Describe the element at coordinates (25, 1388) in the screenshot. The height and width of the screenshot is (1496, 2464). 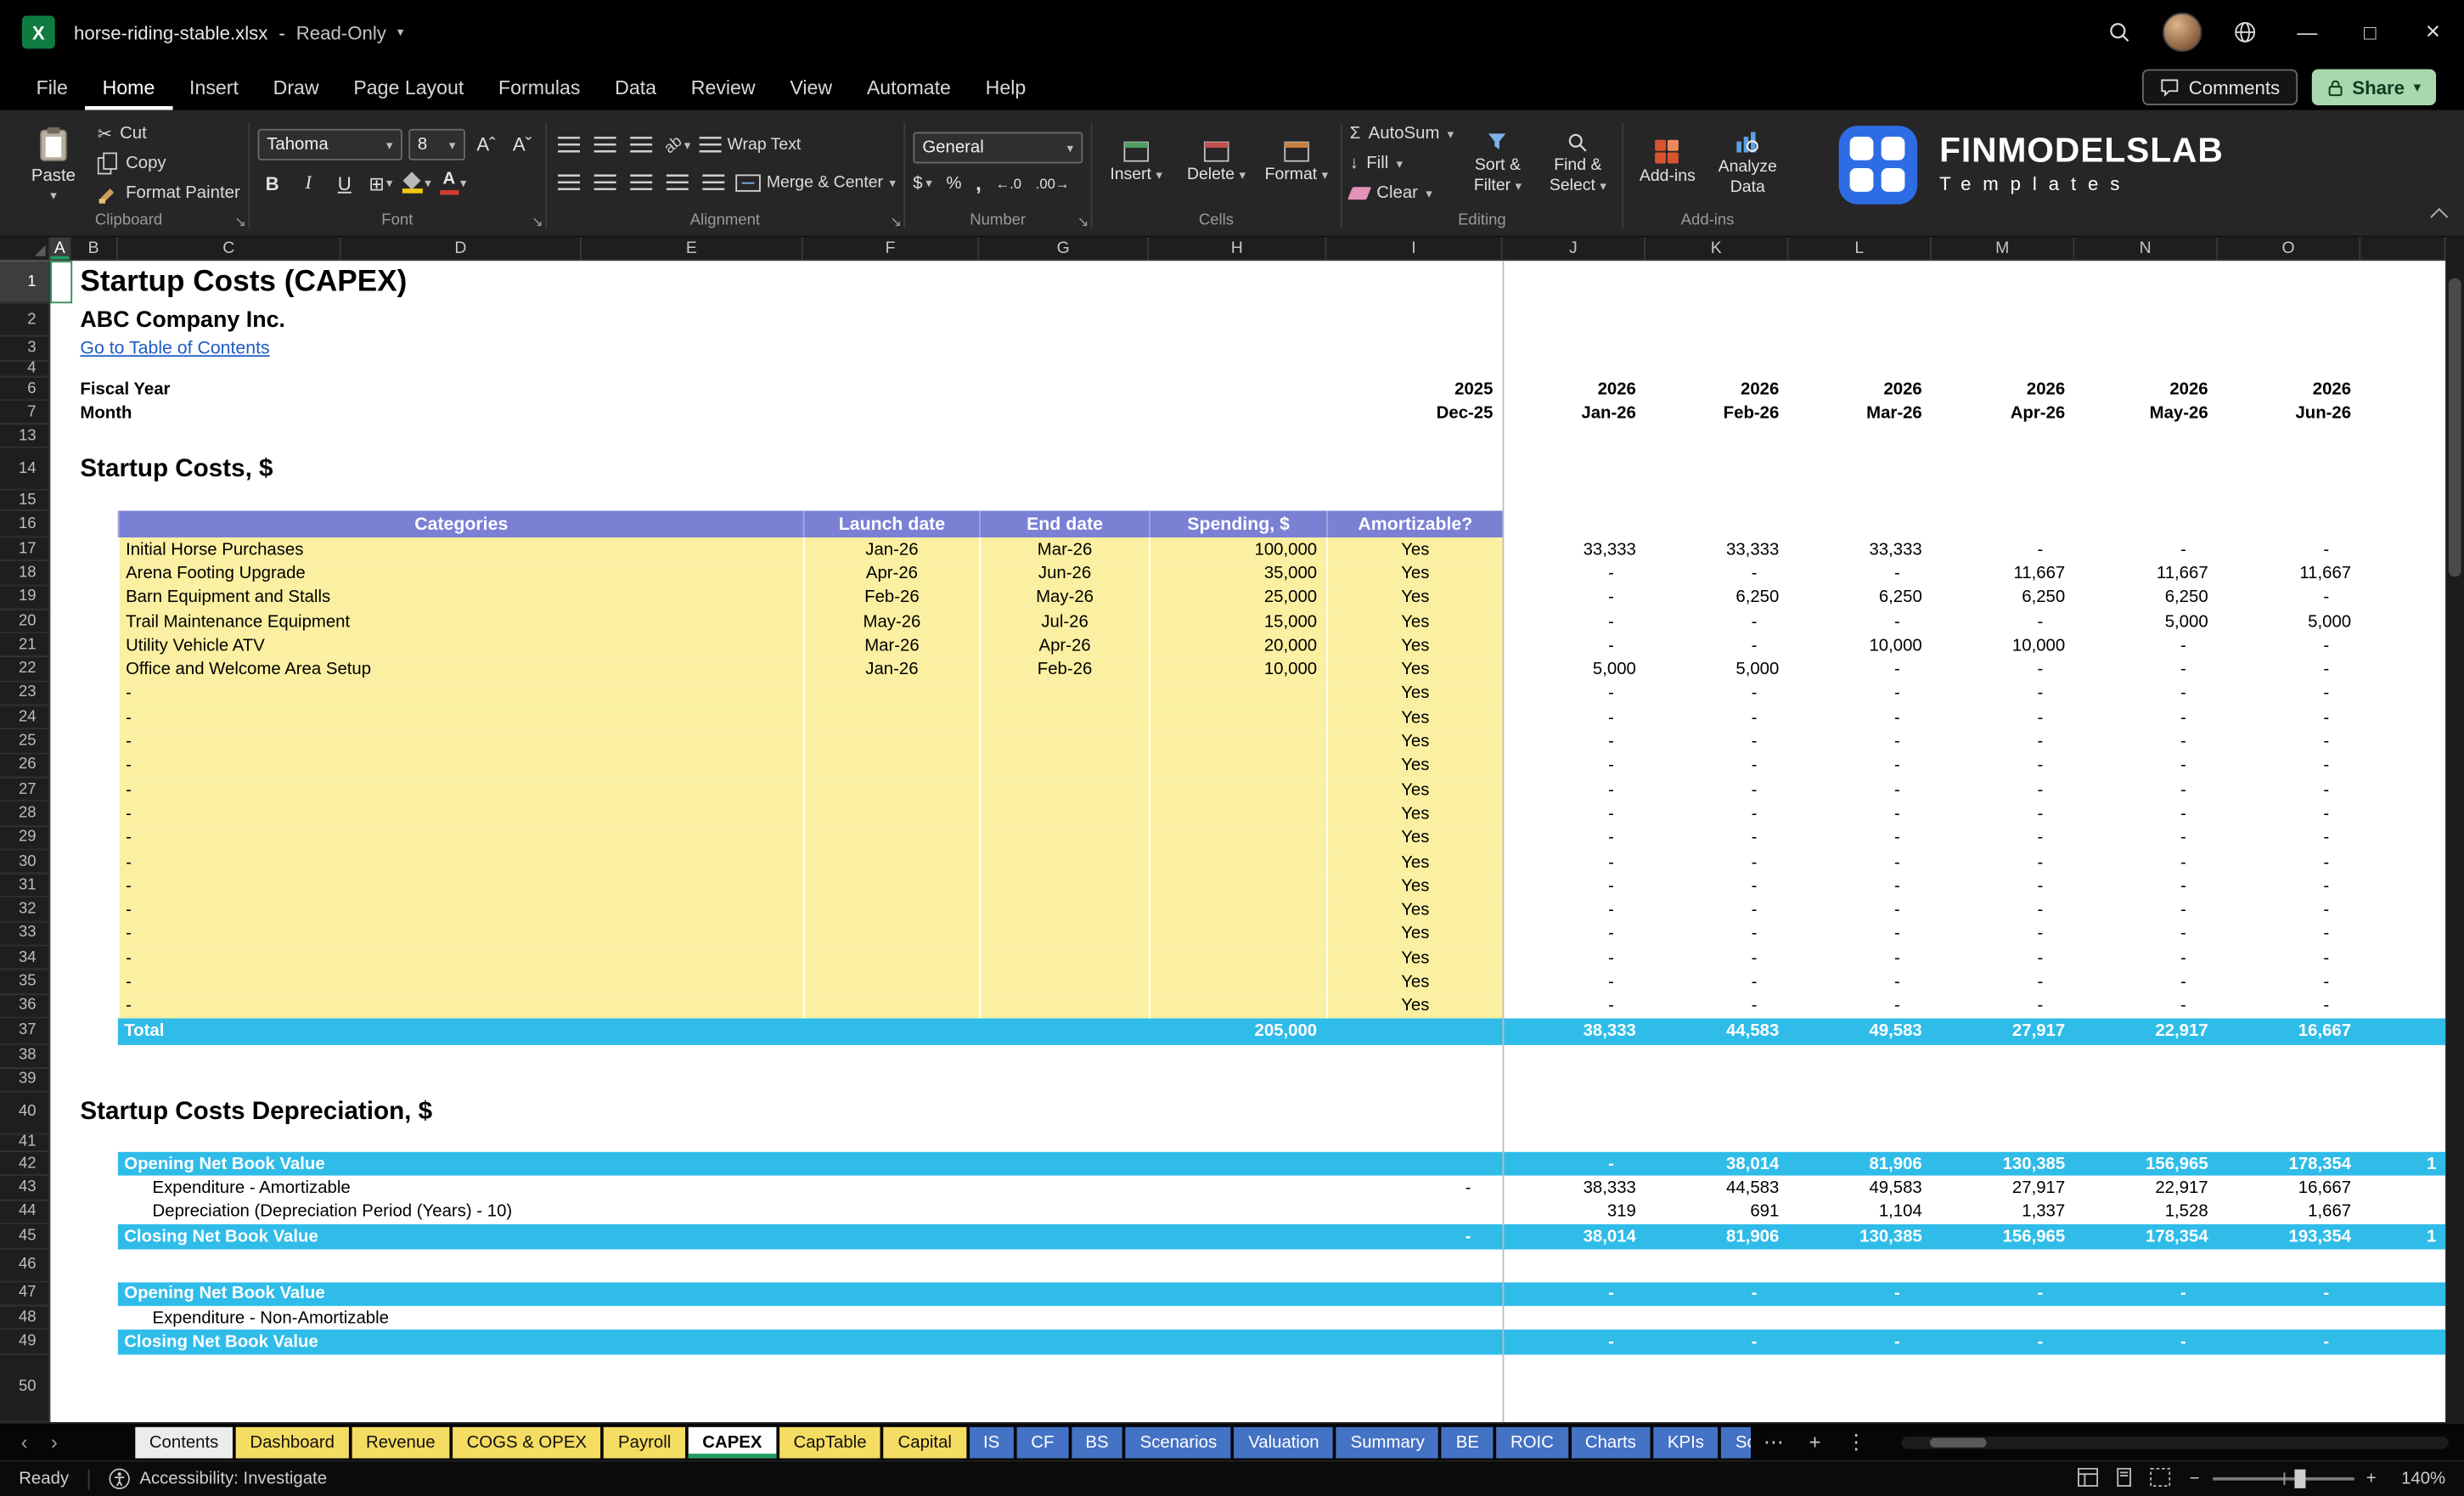
I see `row-header-50: 50` at that location.